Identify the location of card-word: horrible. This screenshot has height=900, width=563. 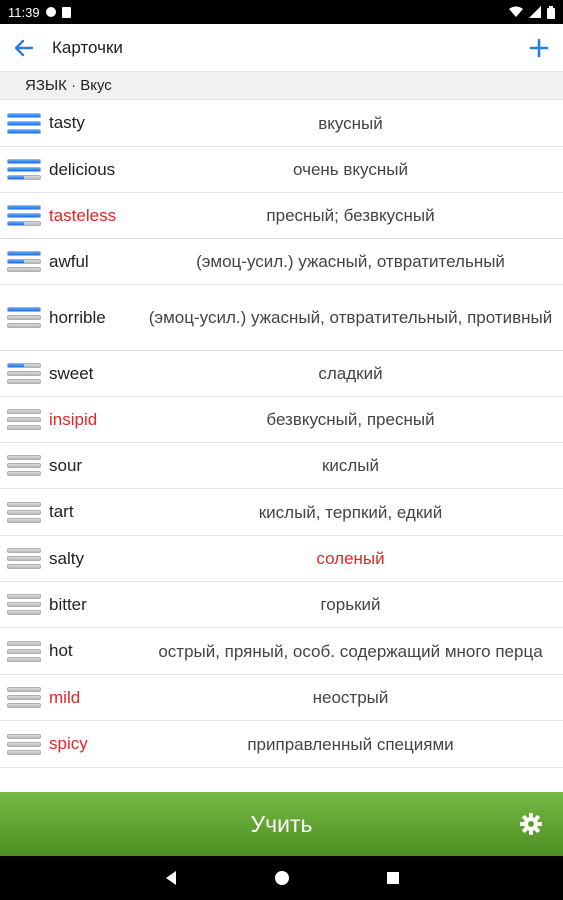
(77, 317).